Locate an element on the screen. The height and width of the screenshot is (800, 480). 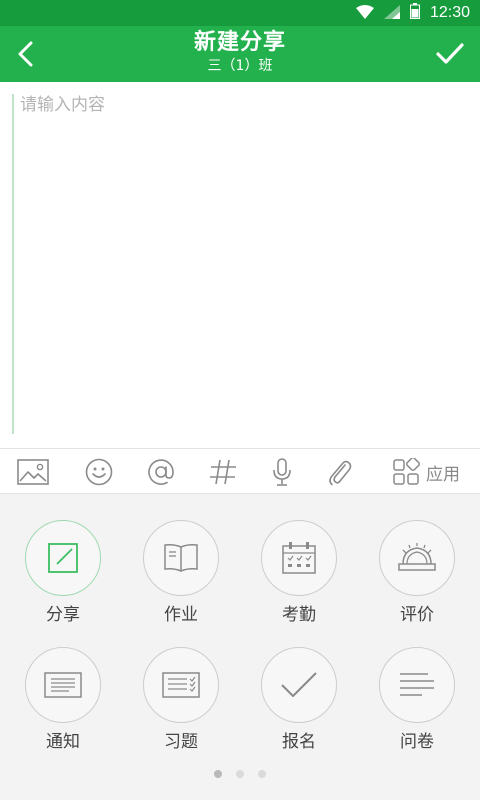
hashtag-icon is located at coordinates (223, 472).